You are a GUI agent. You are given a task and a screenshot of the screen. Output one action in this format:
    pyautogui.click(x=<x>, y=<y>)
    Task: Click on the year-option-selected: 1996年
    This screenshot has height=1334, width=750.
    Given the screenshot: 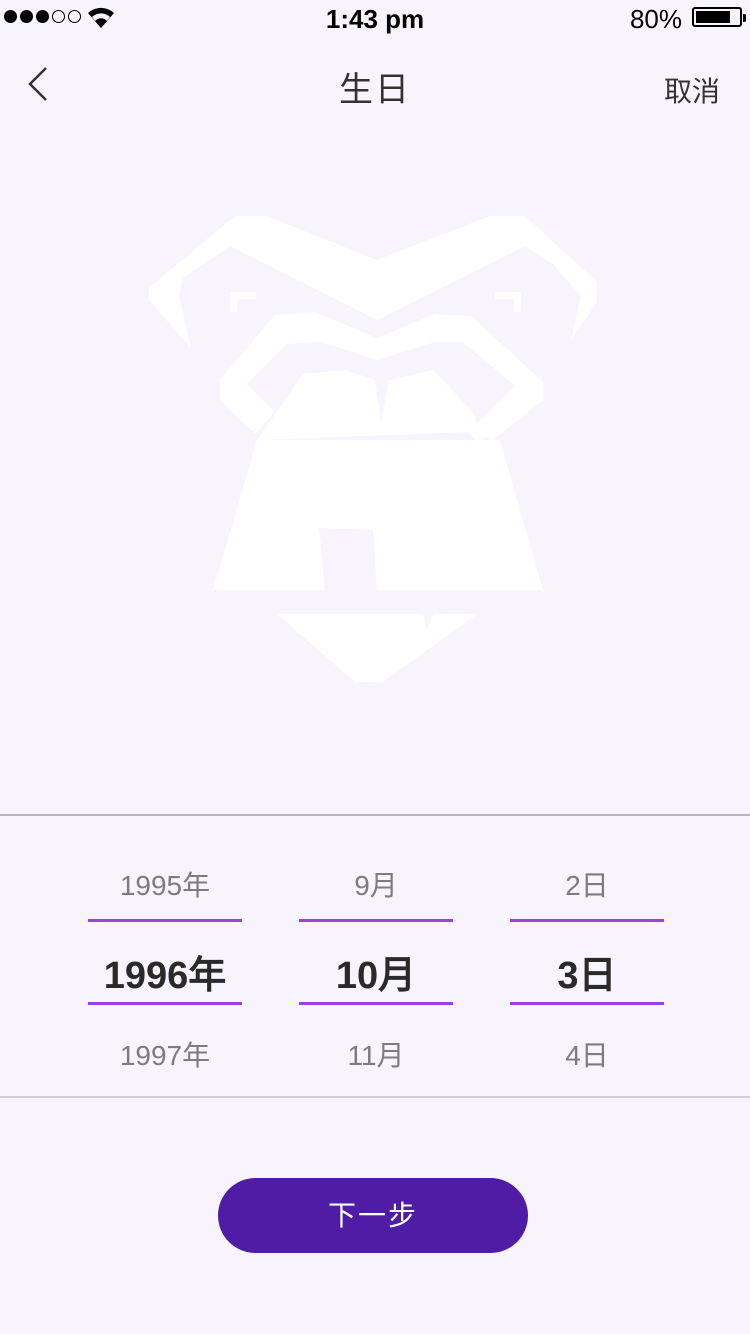 What is the action you would take?
    pyautogui.click(x=165, y=971)
    